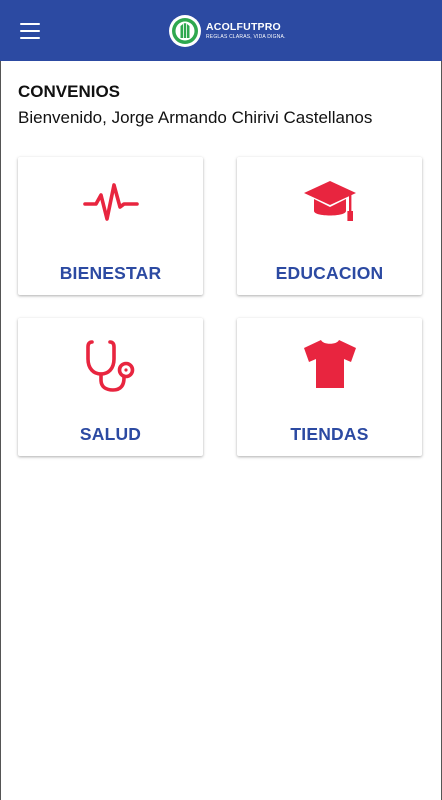  What do you see at coordinates (185, 31) in the screenshot?
I see `logo-emblem-icon` at bounding box center [185, 31].